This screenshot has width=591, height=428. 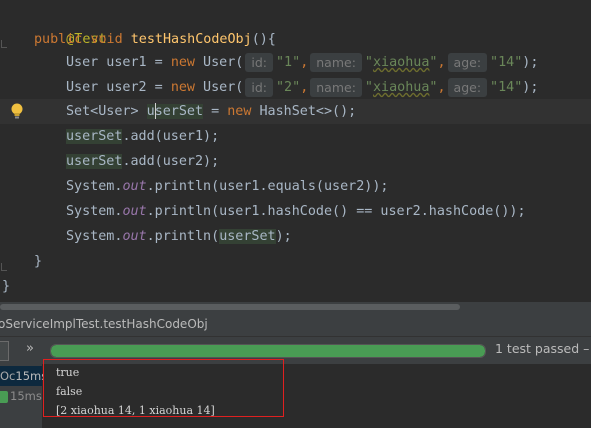 What do you see at coordinates (21, 396) in the screenshot?
I see `test-tree-row: 15ms` at bounding box center [21, 396].